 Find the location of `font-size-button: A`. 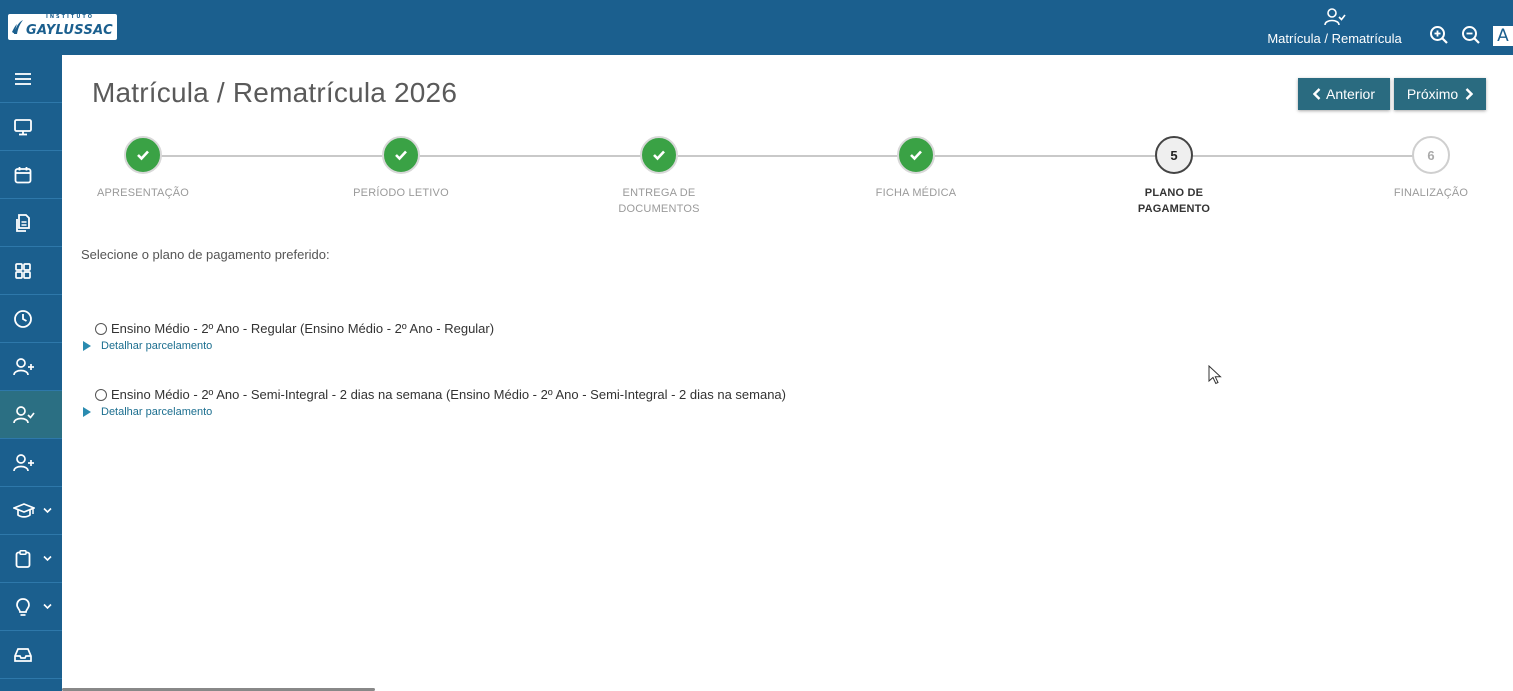

font-size-button: A is located at coordinates (1503, 36).